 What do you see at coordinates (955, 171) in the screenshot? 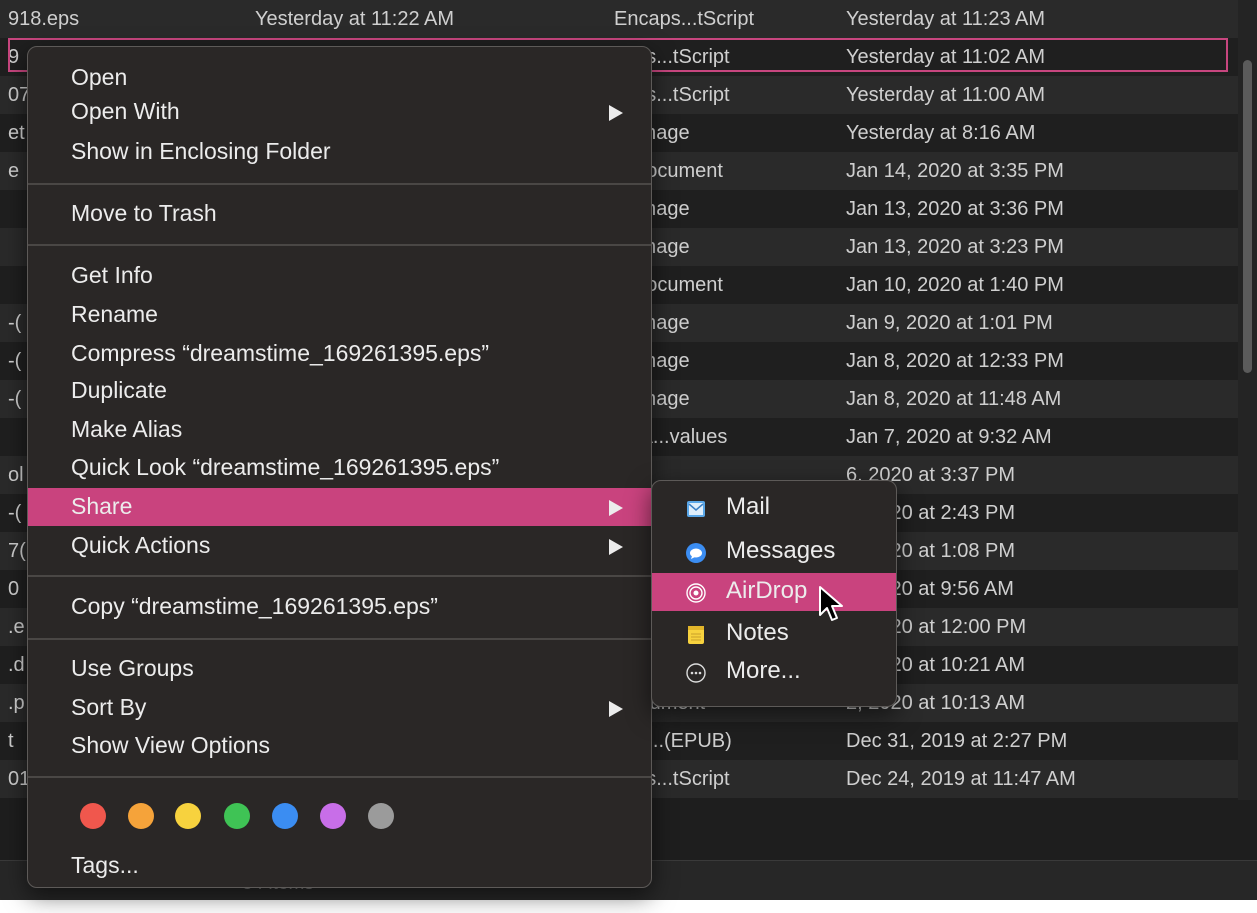
I see `date-modified-cell: Jan 14, 2020 at 3:35 PM` at bounding box center [955, 171].